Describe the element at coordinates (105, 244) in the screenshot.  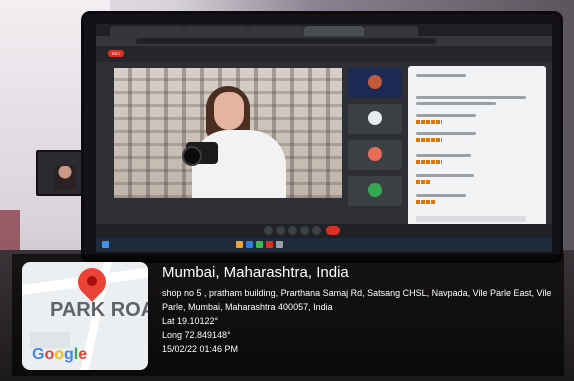
I see `start-icon` at that location.